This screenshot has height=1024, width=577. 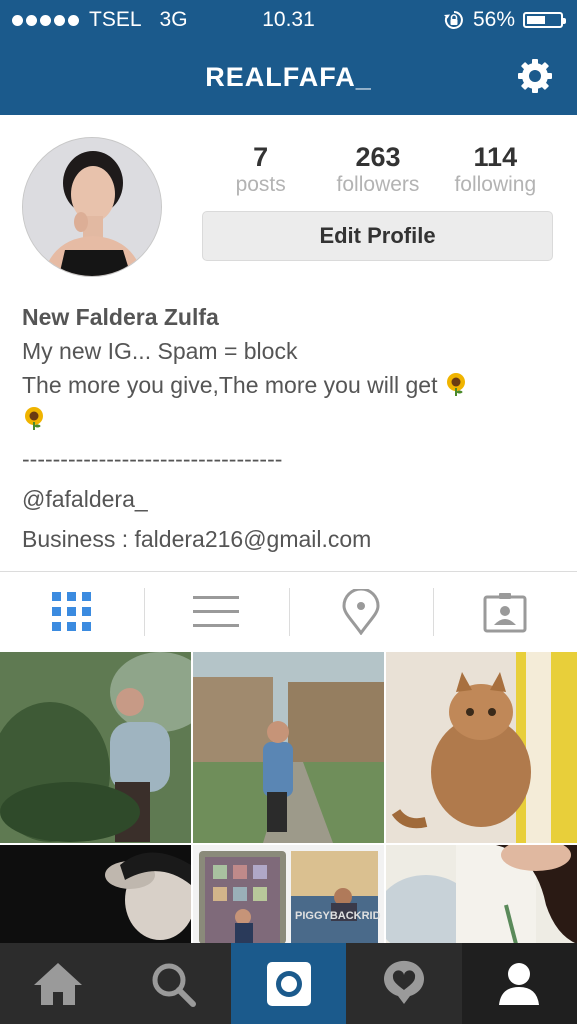 I want to click on activity-icon, so click(x=403, y=982).